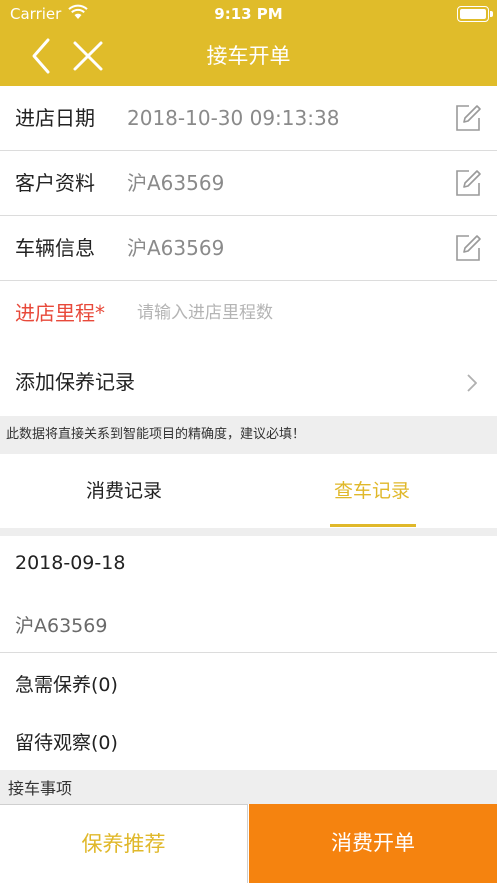  I want to click on maintenance-recommend-button: 保养推荐, so click(124, 843).